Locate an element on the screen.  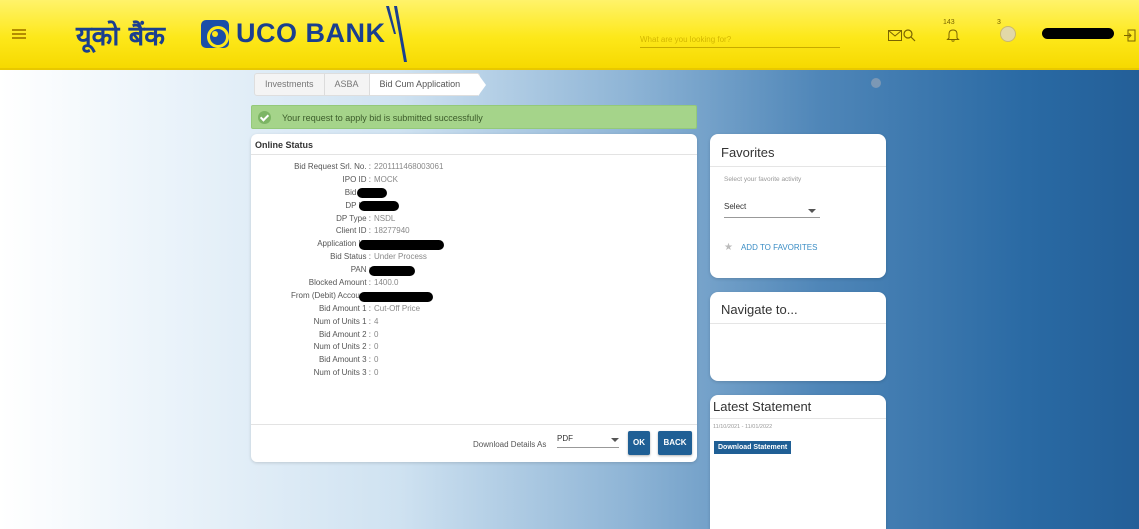
detail-row-bid-request-srl-no: Bid Request Srl. No. :2201111468003061 is located at coordinates (474, 168).